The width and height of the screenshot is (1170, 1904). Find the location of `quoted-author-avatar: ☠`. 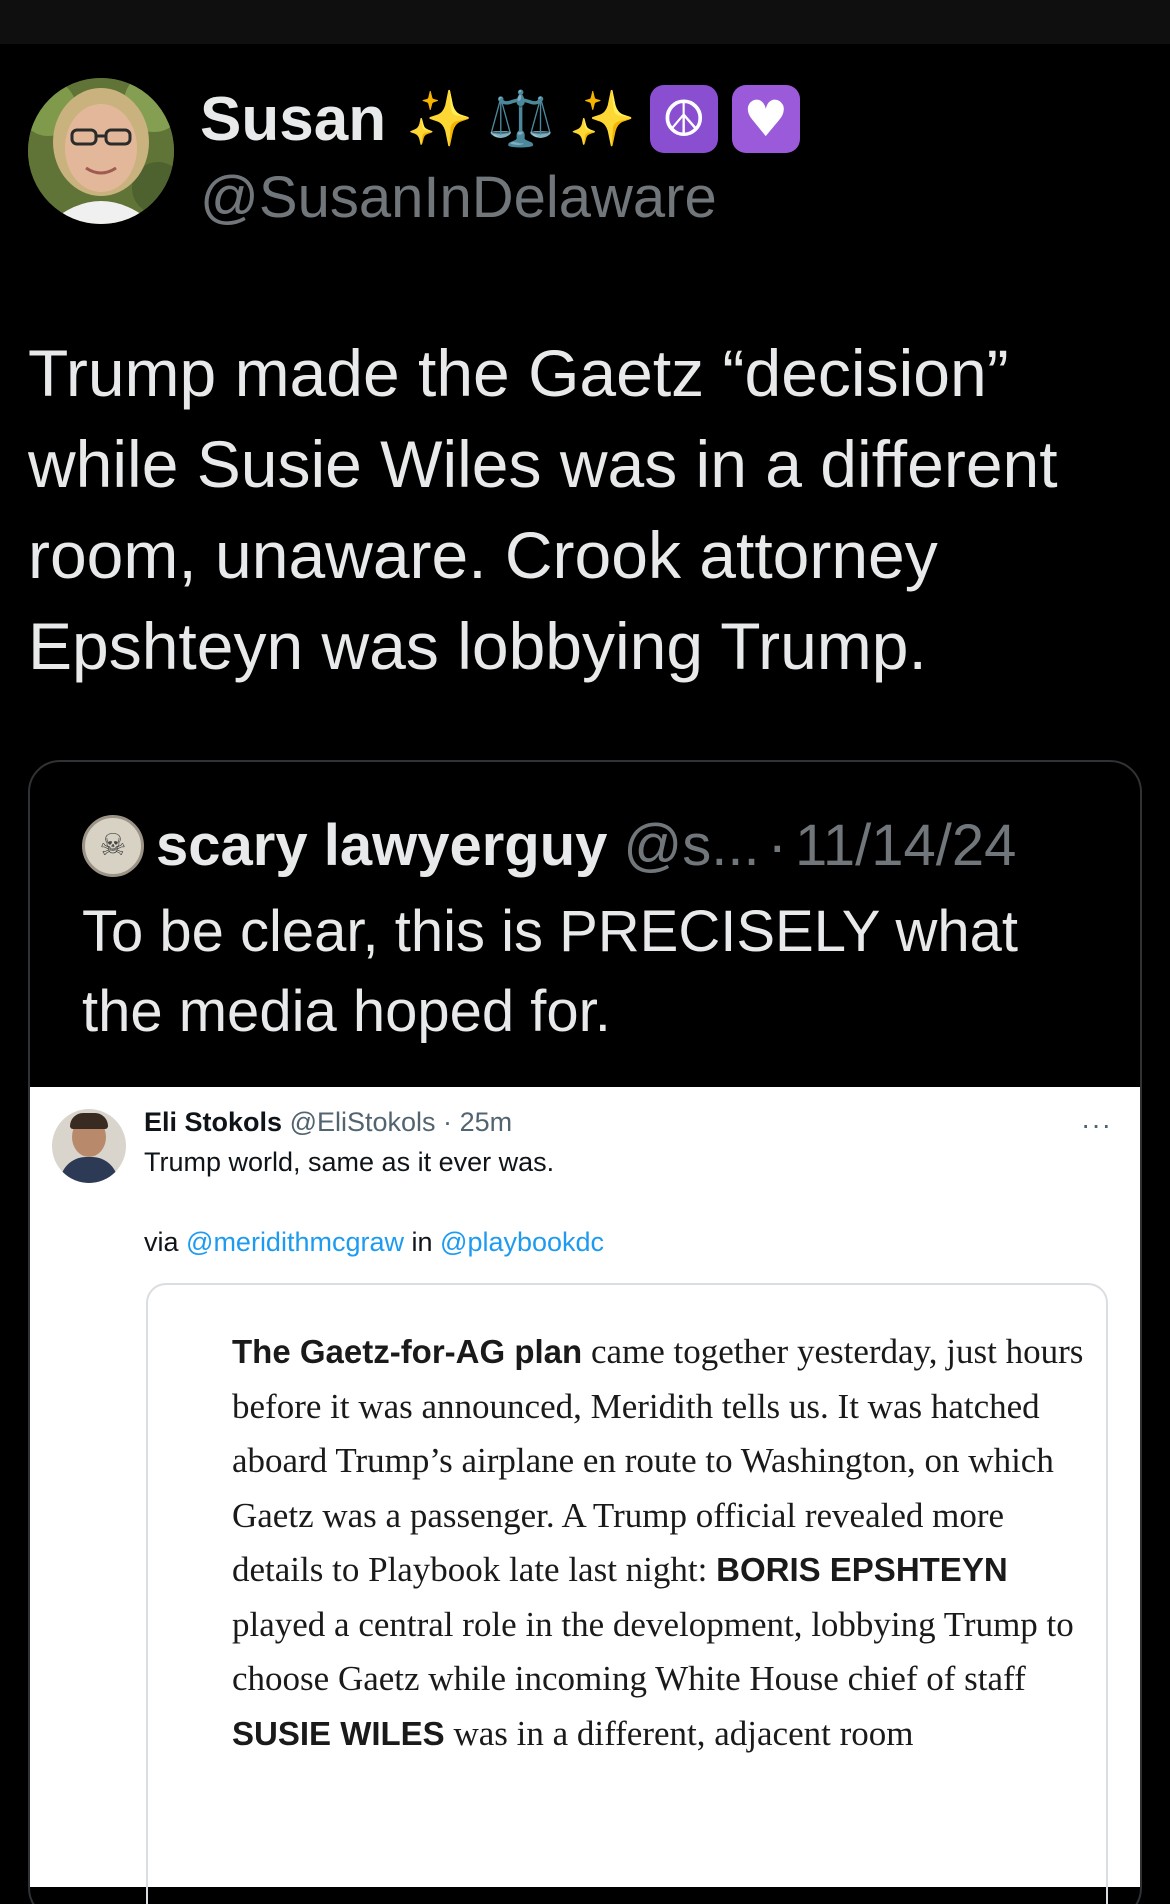

quoted-author-avatar: ☠ is located at coordinates (113, 845).